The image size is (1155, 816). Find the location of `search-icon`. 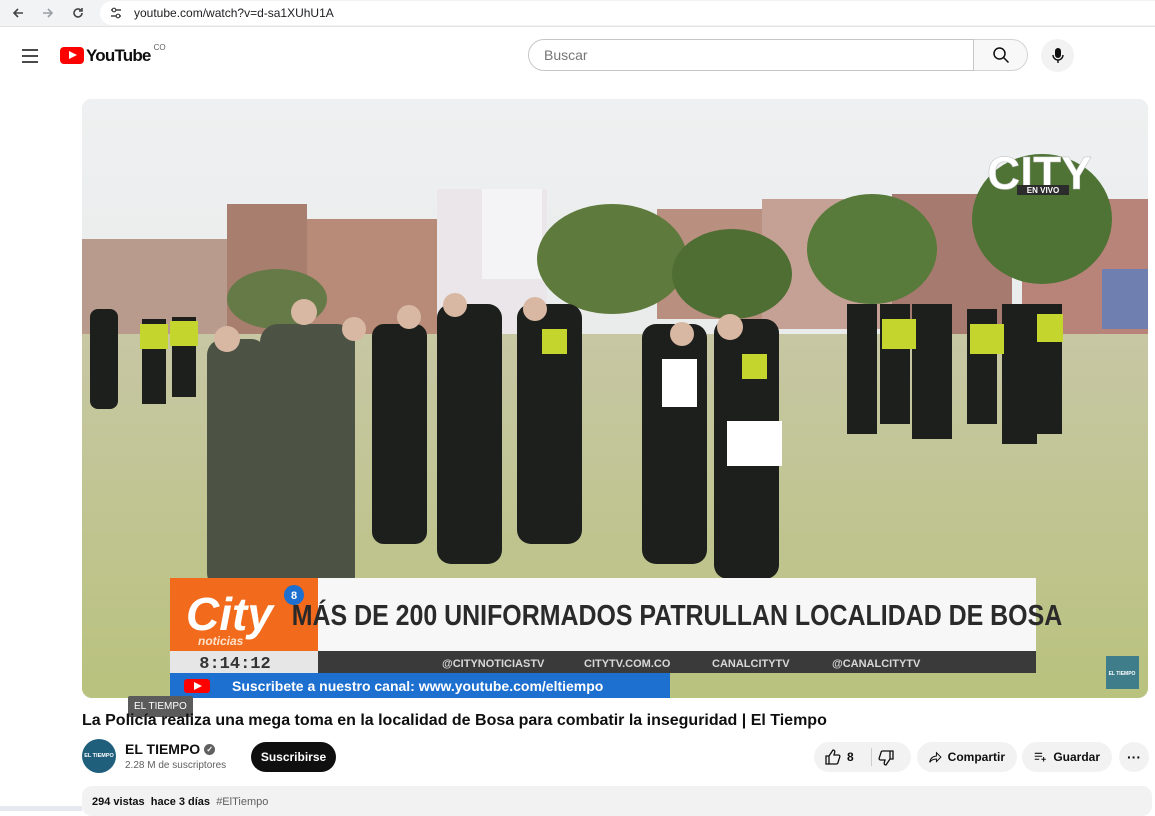

search-icon is located at coordinates (1000, 55).